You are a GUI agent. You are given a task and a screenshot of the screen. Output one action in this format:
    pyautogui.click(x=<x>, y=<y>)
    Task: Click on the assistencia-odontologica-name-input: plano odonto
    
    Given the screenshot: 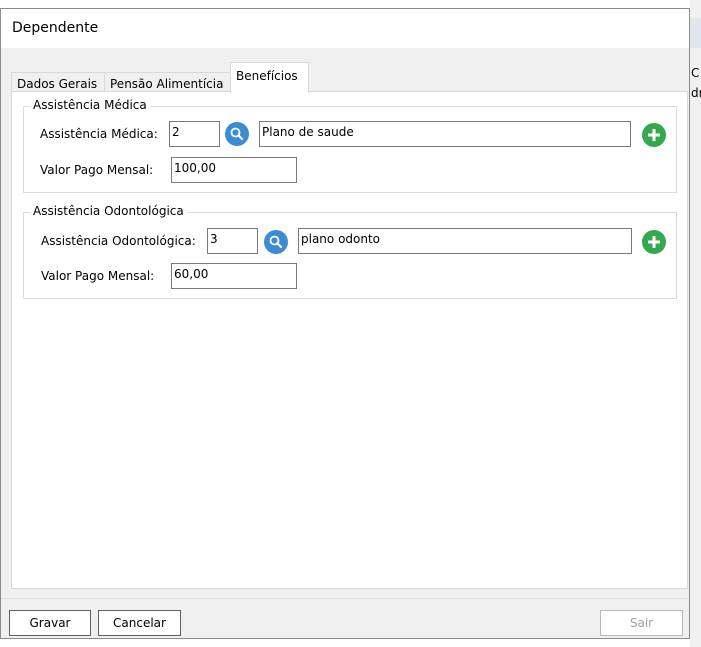 What is the action you would take?
    pyautogui.click(x=465, y=241)
    